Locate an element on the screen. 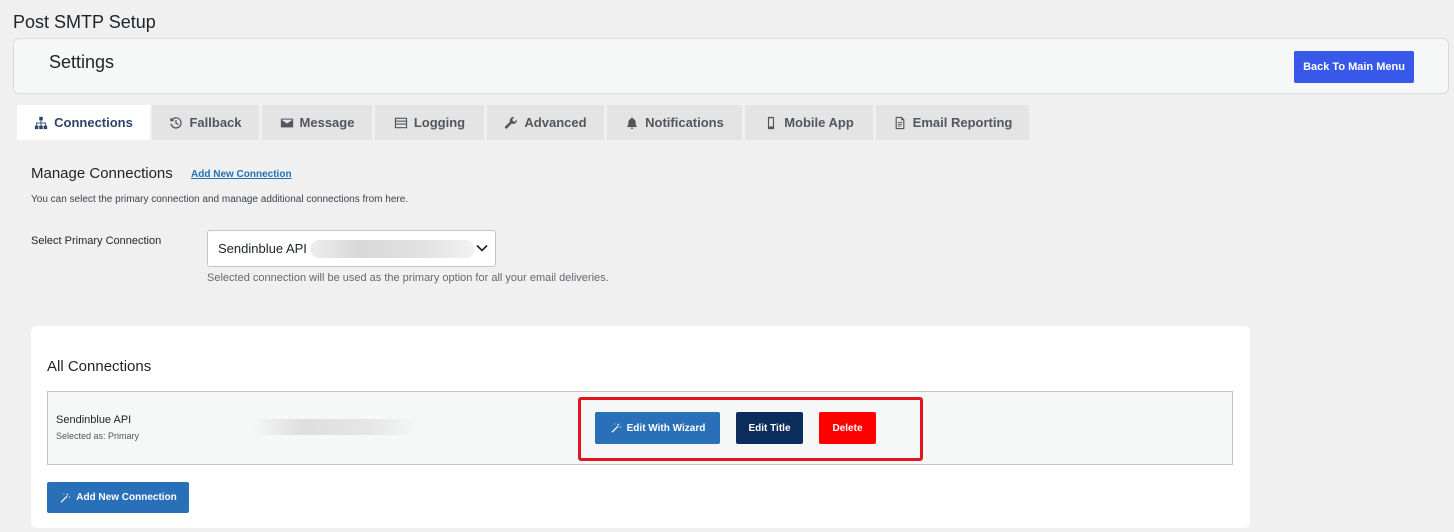  tab-label: Connections is located at coordinates (93, 122).